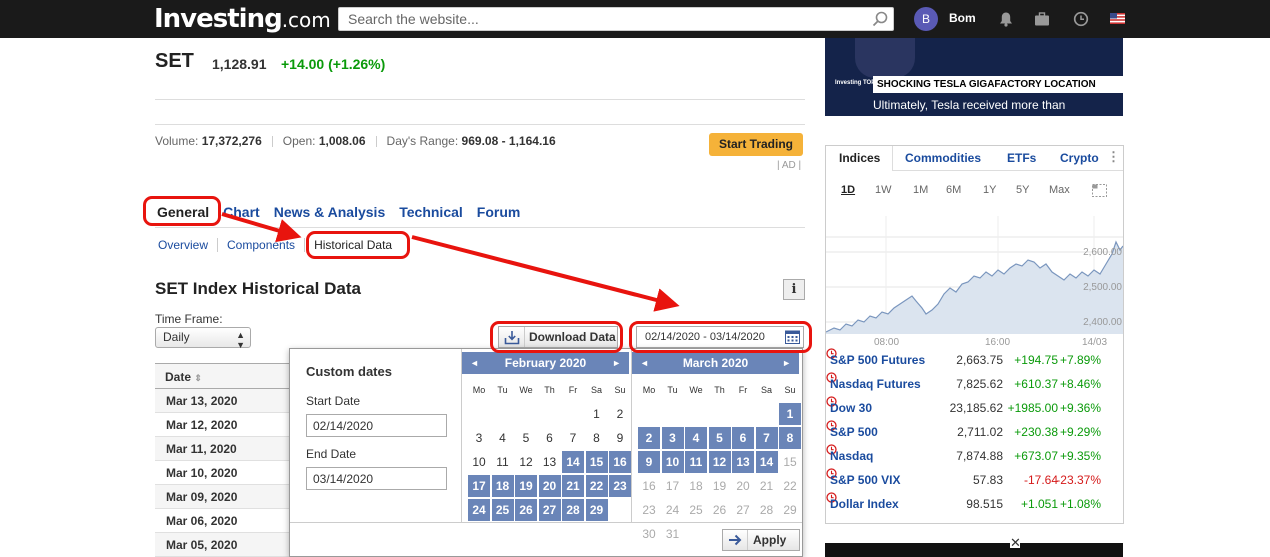 The height and width of the screenshot is (557, 1270). I want to click on index-row: Dow 30 23,185.62 +1985.00 +9.36%, so click(974, 408).